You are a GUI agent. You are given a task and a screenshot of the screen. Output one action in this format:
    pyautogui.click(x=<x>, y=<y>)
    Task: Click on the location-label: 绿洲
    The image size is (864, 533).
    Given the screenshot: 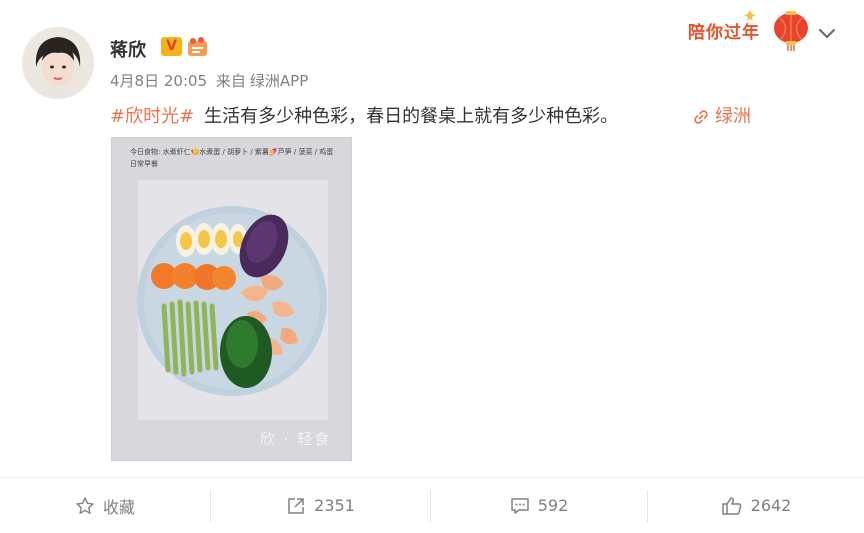 What is the action you would take?
    pyautogui.click(x=733, y=116)
    